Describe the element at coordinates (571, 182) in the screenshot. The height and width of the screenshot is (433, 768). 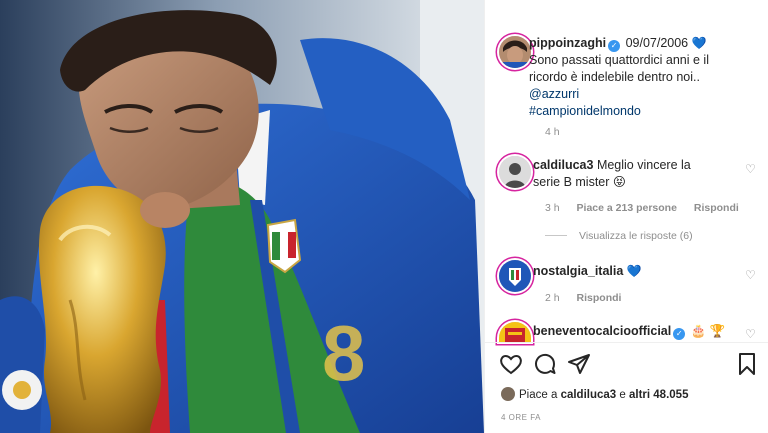
I see `comment-text-line-2: serie B mister` at that location.